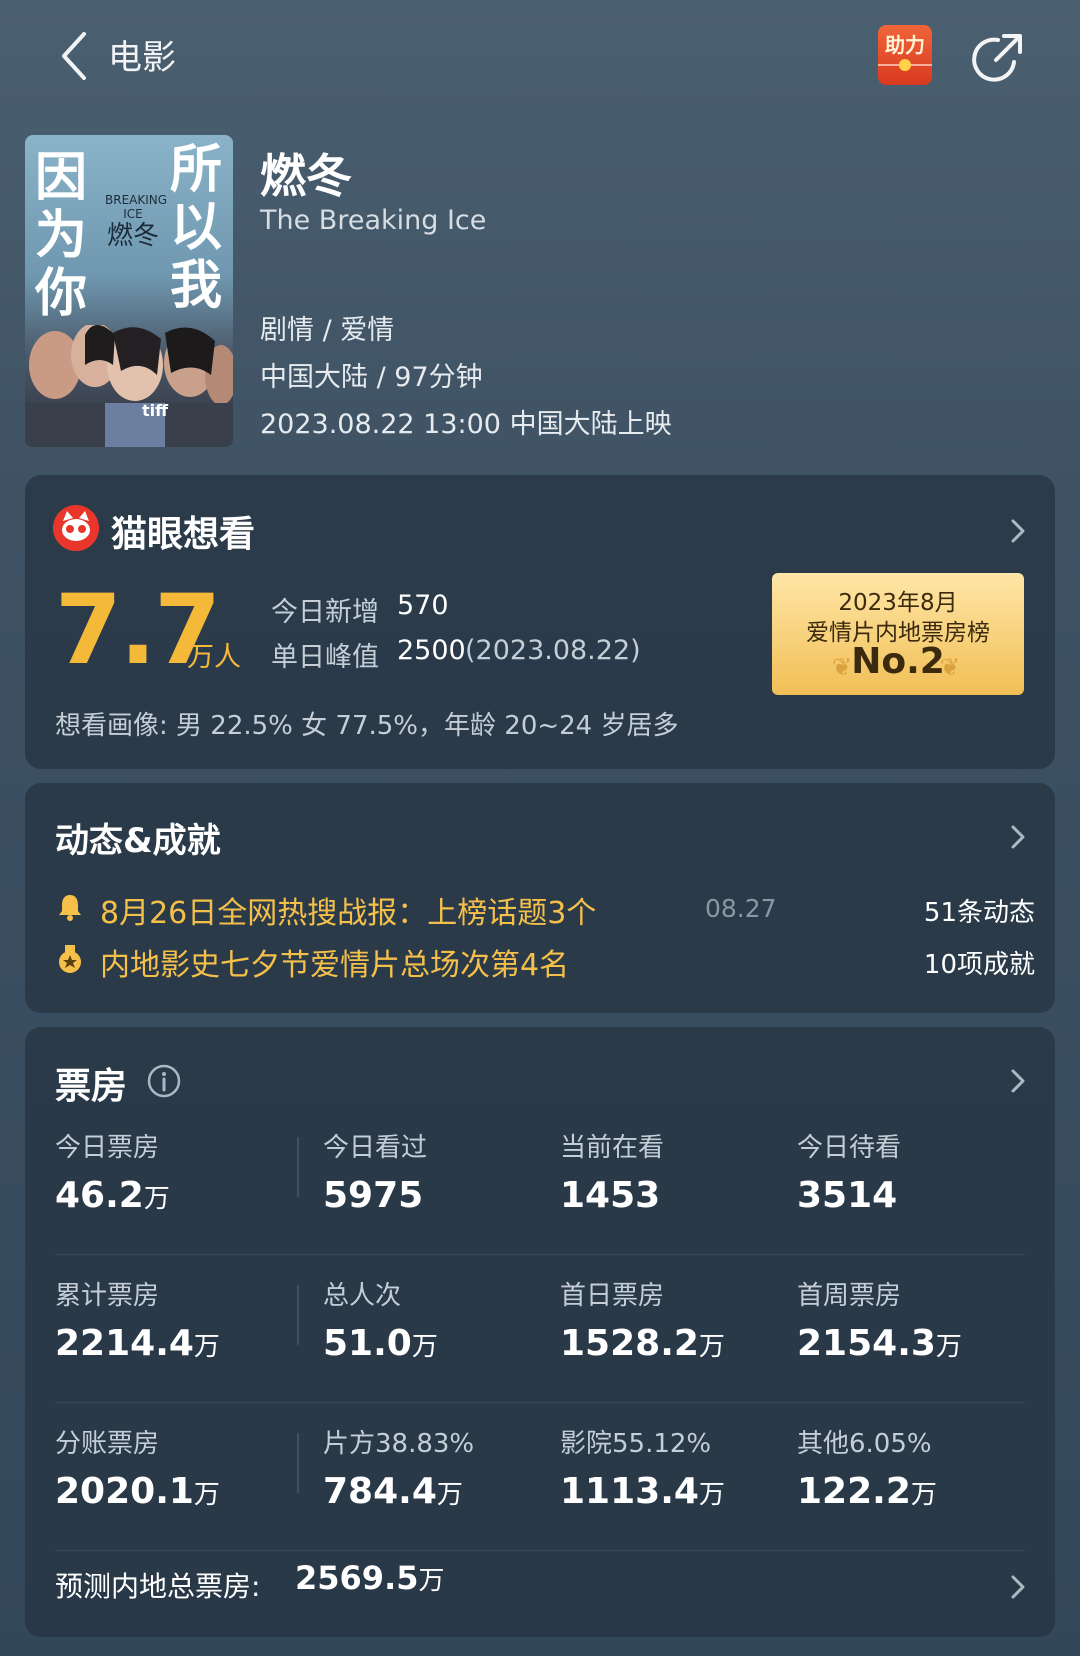  What do you see at coordinates (306, 176) in the screenshot?
I see `movie-title: 燃冬` at bounding box center [306, 176].